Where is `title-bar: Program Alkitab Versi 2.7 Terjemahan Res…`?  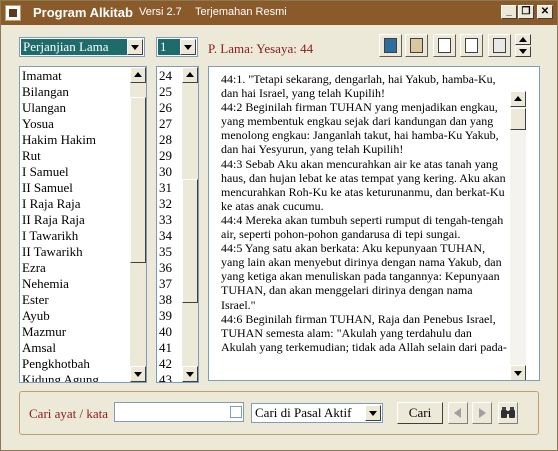
title-bar: Program Alkitab Versi 2.7 Terjemahan Res… is located at coordinates (279, 13).